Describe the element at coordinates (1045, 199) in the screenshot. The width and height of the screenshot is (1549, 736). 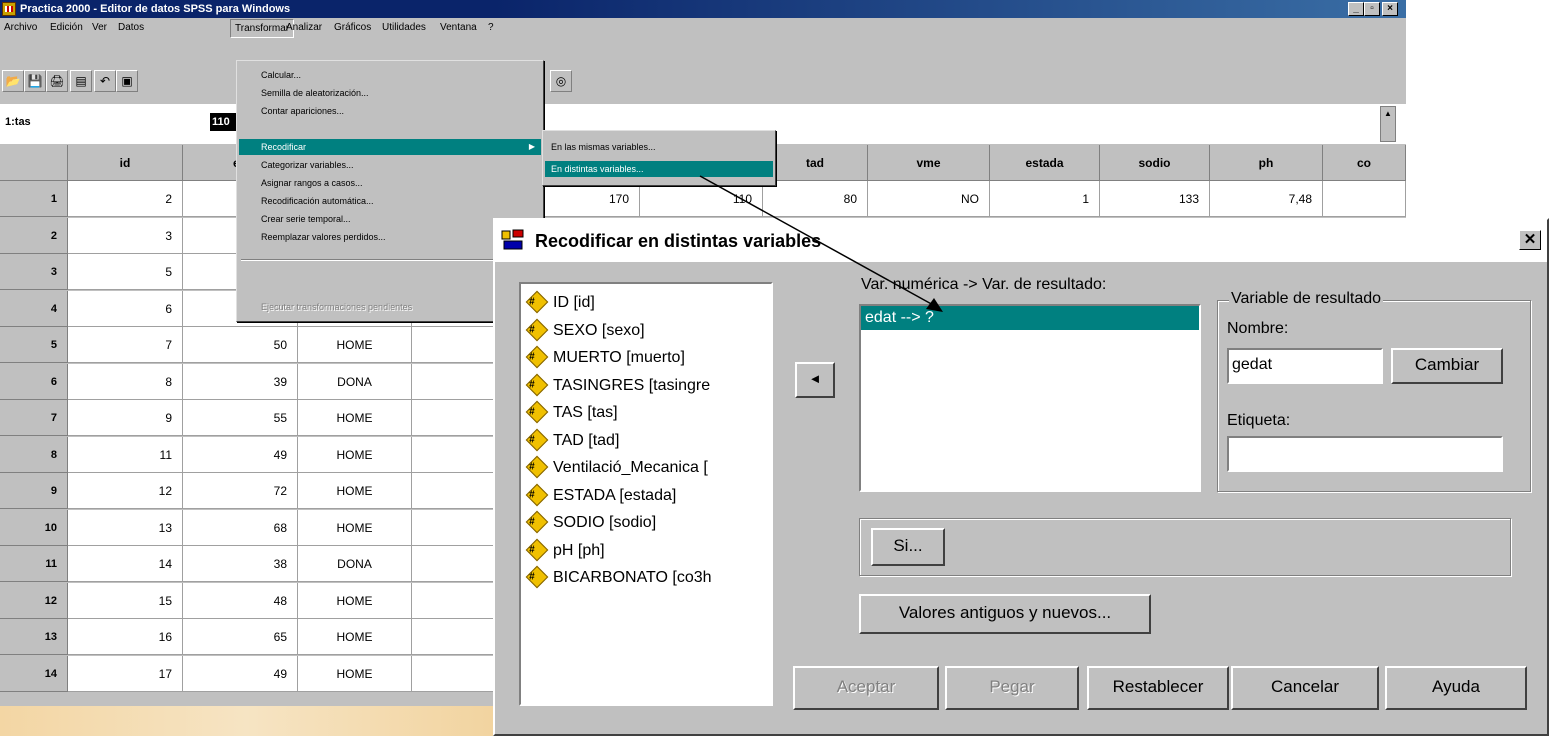
I see `table-cell: 1` at that location.